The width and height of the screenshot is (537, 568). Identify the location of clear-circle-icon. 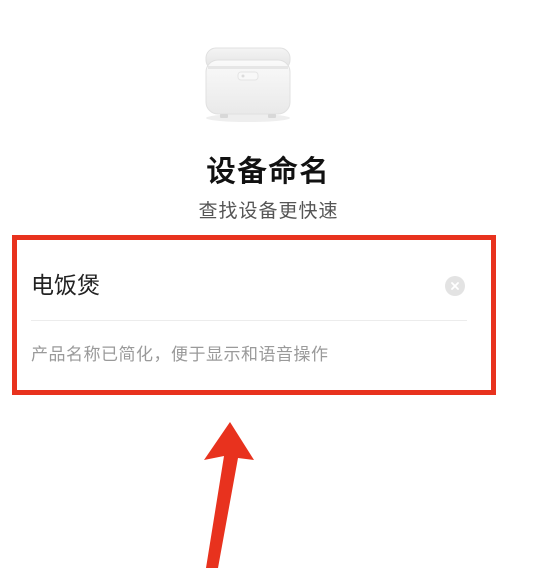
(455, 286).